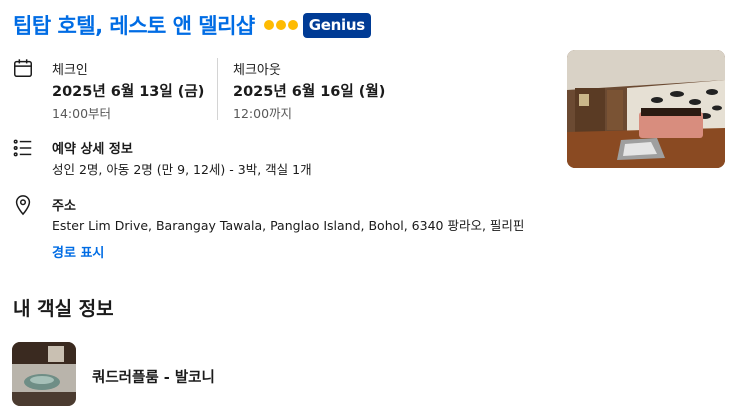 The image size is (738, 413). What do you see at coordinates (263, 113) in the screenshot?
I see `checkout-time: 12:00까지` at bounding box center [263, 113].